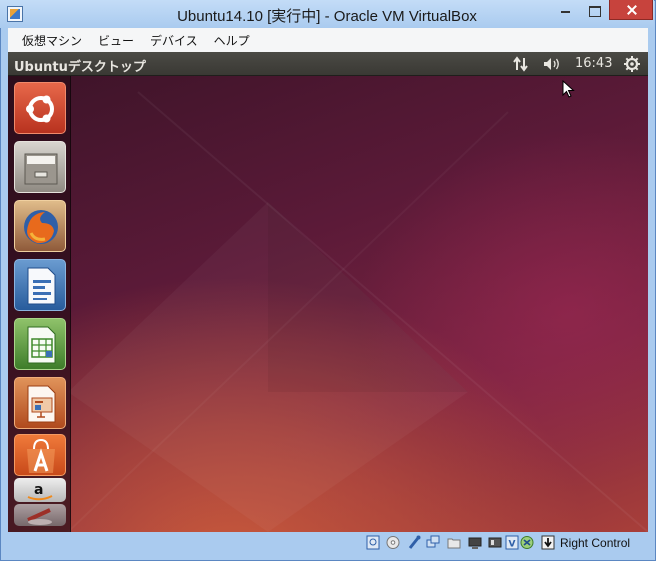  Describe the element at coordinates (40, 403) in the screenshot. I see `impress-icon` at that location.